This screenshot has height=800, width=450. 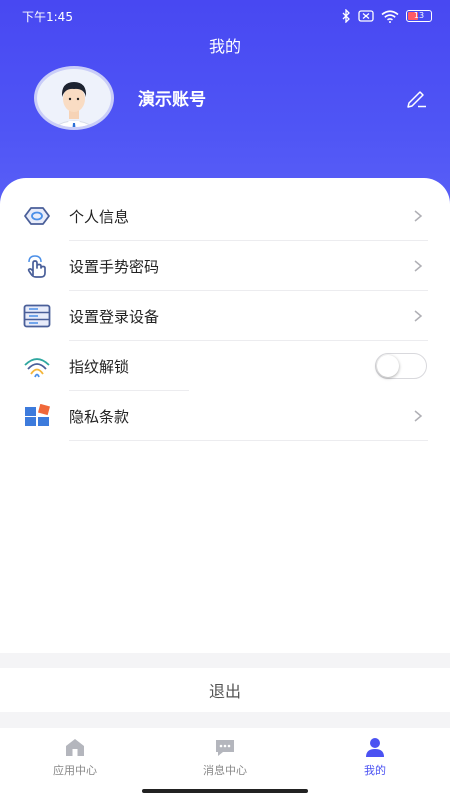 What do you see at coordinates (37, 368) in the screenshot?
I see `fingerprint-icon` at bounding box center [37, 368].